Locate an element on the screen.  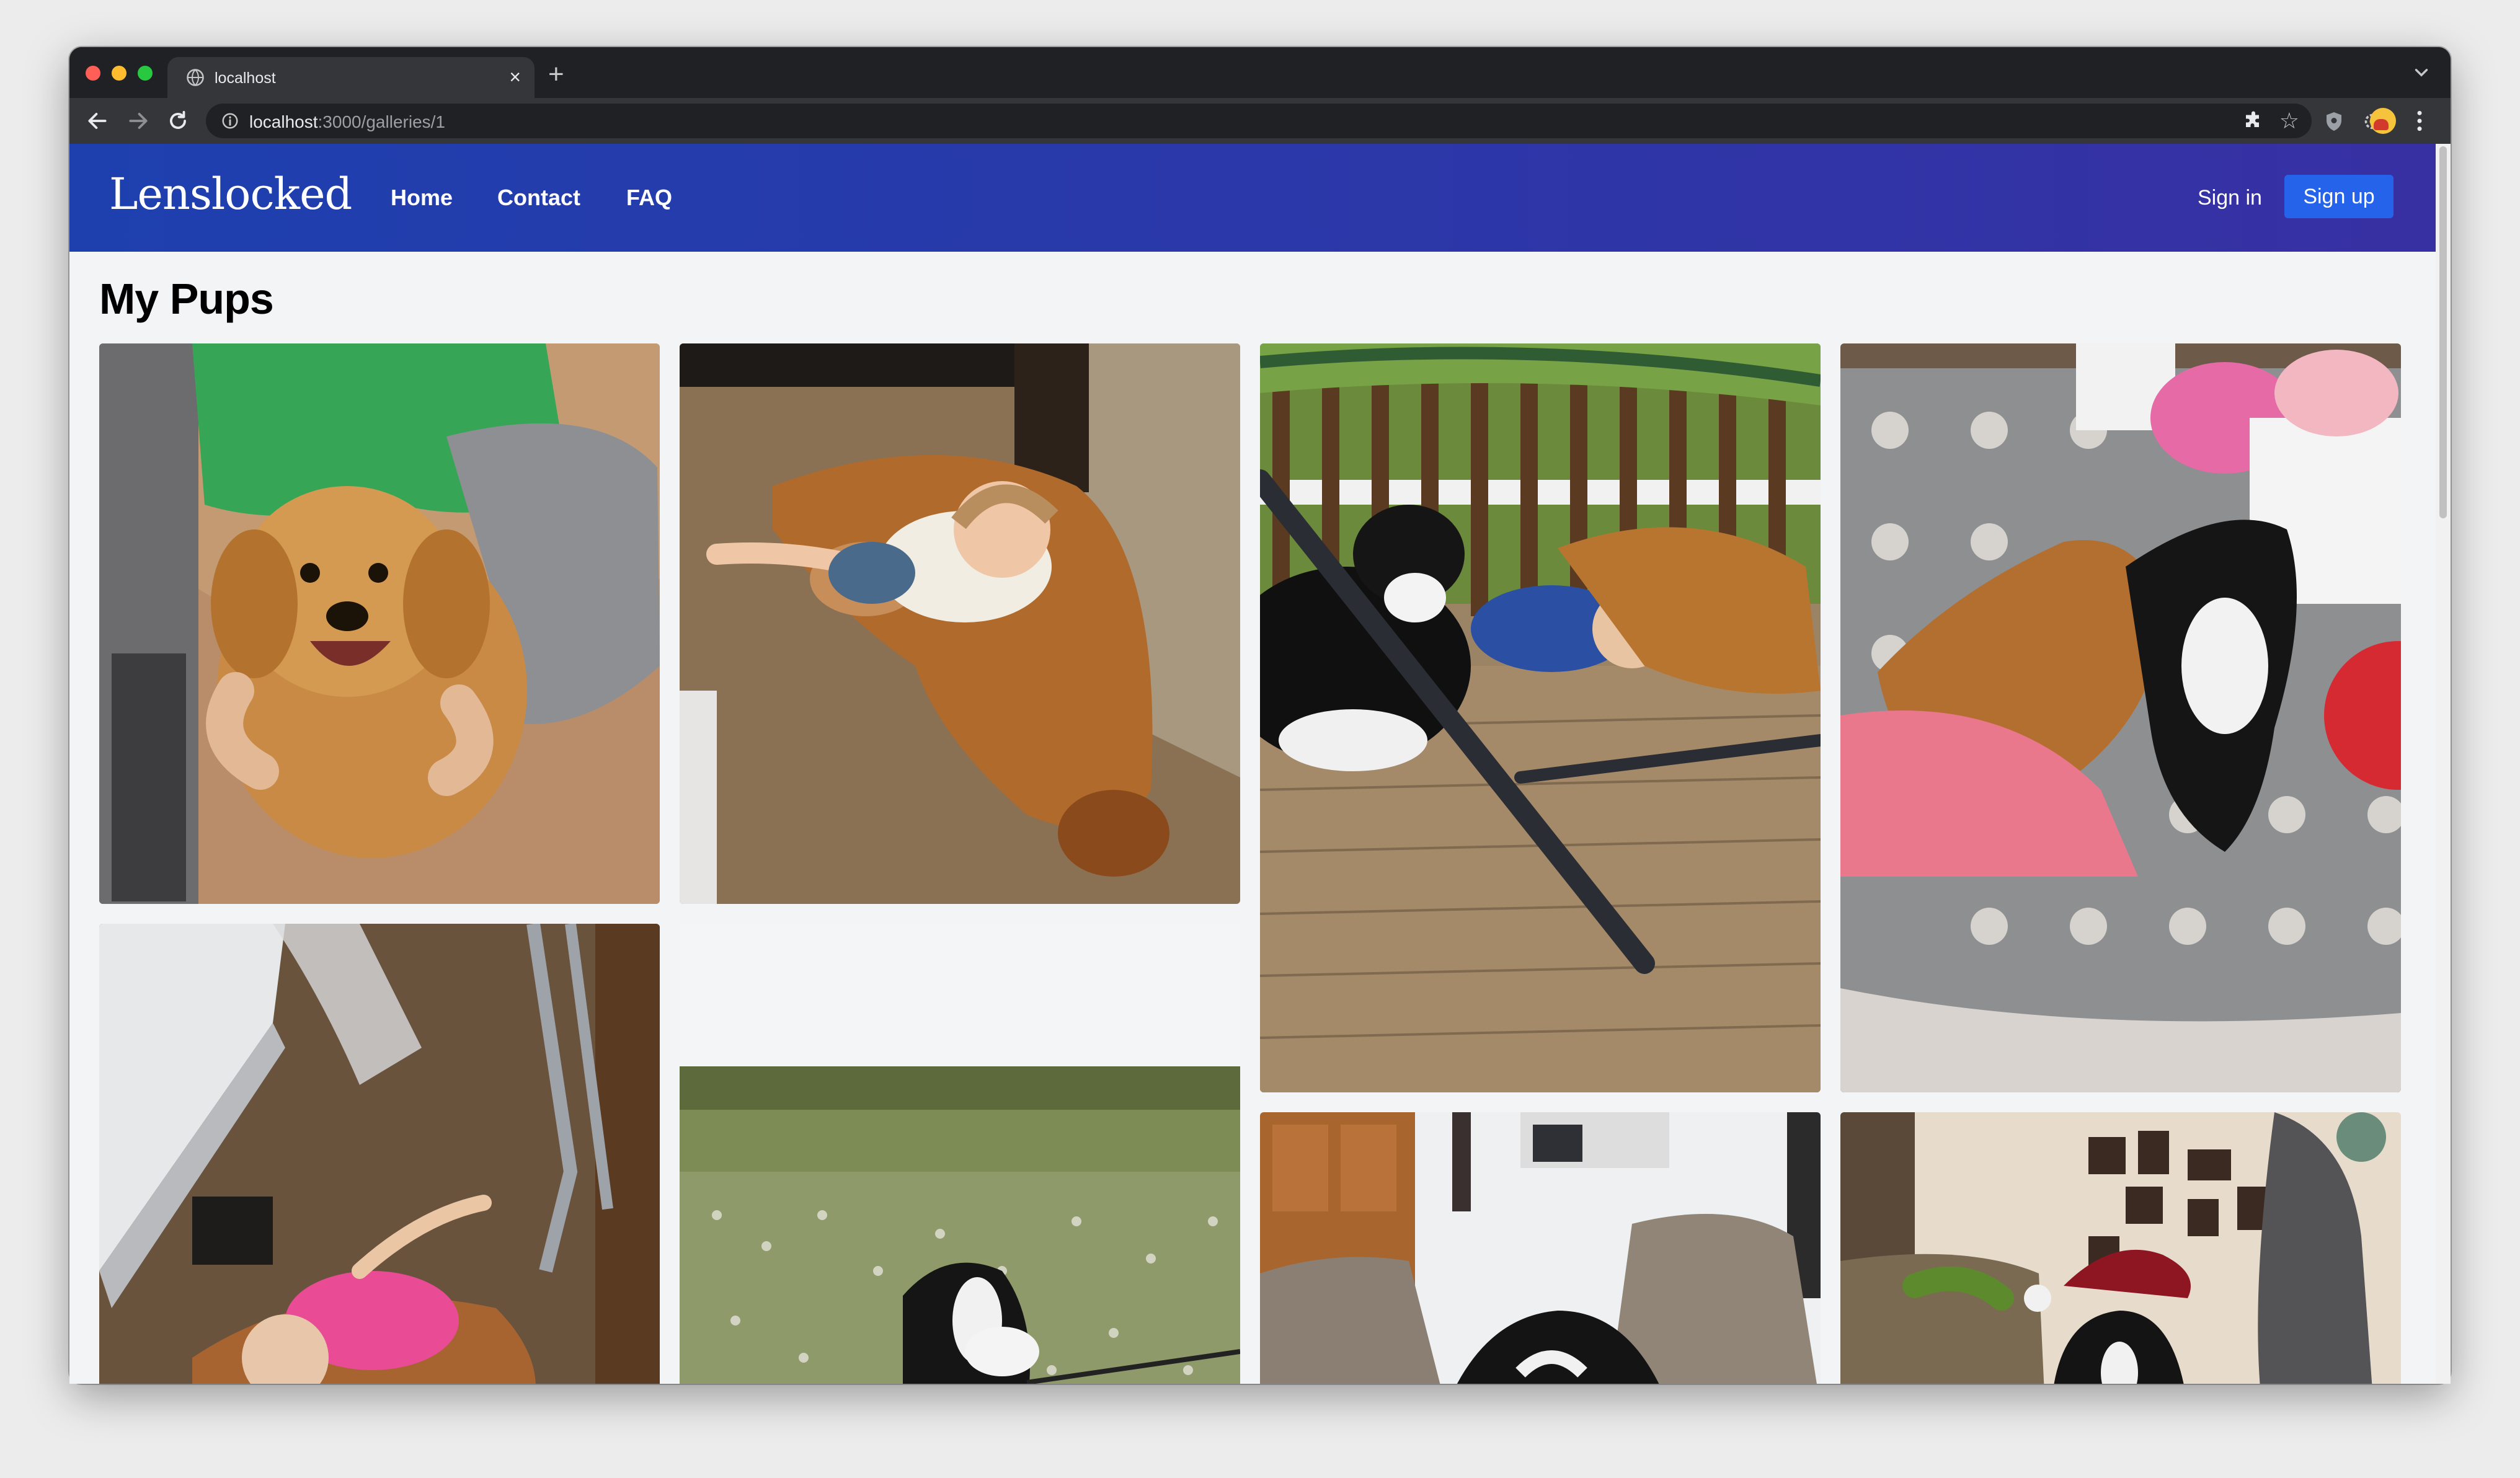
close-window-button is located at coordinates (93, 73).